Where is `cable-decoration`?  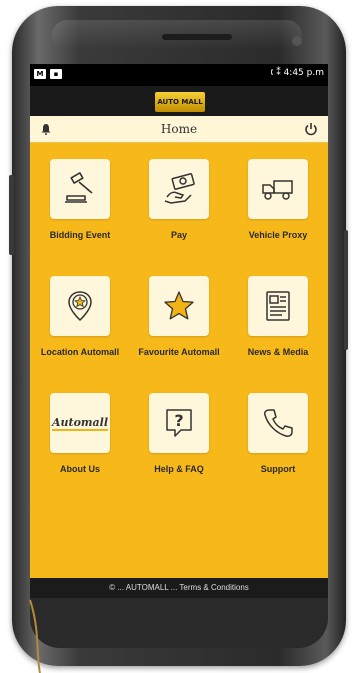
cable-decoration is located at coordinates (35, 636).